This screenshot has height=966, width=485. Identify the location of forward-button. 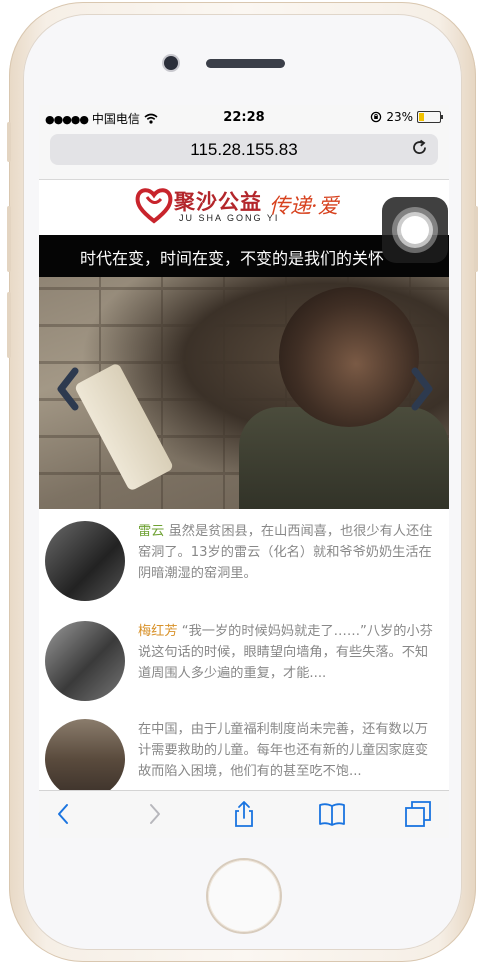
(154, 814).